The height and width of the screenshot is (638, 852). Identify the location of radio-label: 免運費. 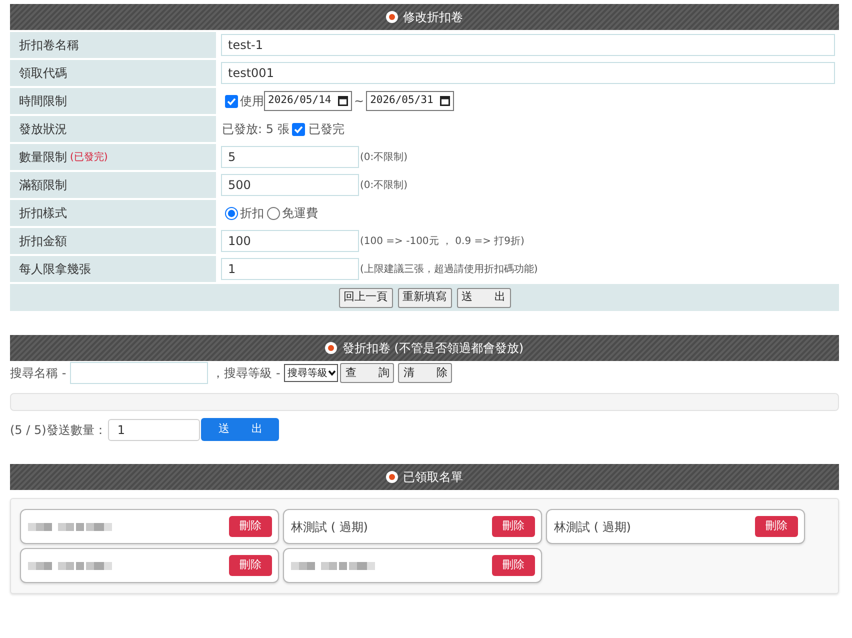
(300, 213).